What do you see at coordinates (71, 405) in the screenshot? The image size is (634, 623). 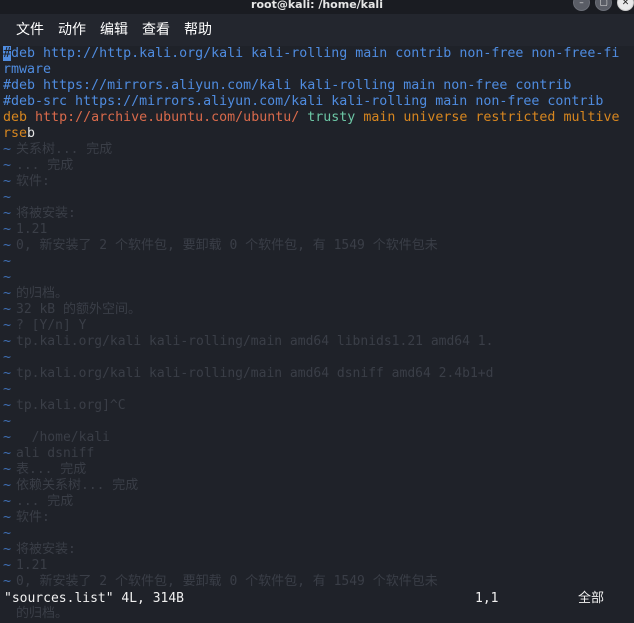 I see `ghost-line: tp.kali.org]^C` at bounding box center [71, 405].